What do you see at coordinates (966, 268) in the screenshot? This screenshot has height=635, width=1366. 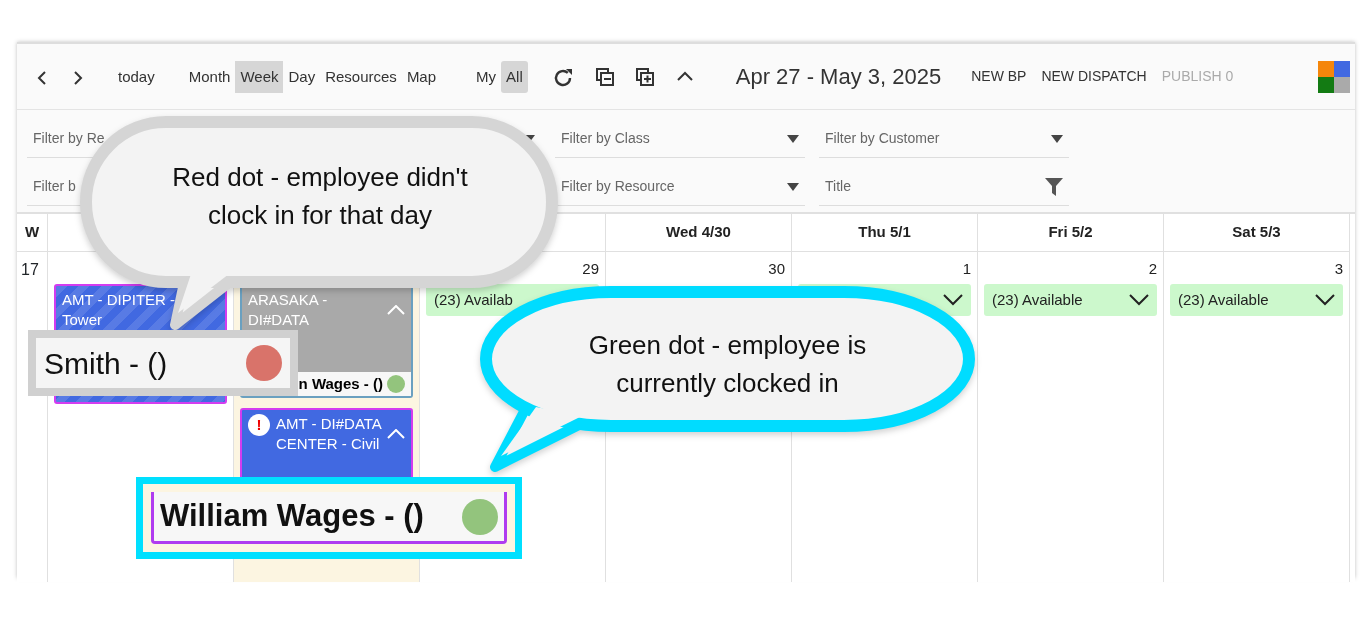 I see `day-number: 1` at bounding box center [966, 268].